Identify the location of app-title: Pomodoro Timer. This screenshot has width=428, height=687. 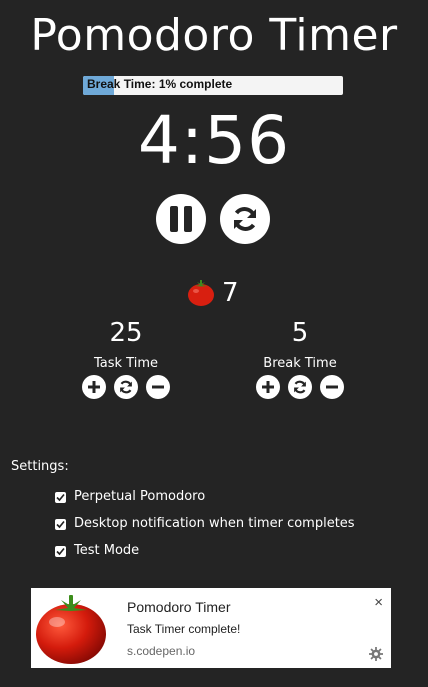
(214, 35).